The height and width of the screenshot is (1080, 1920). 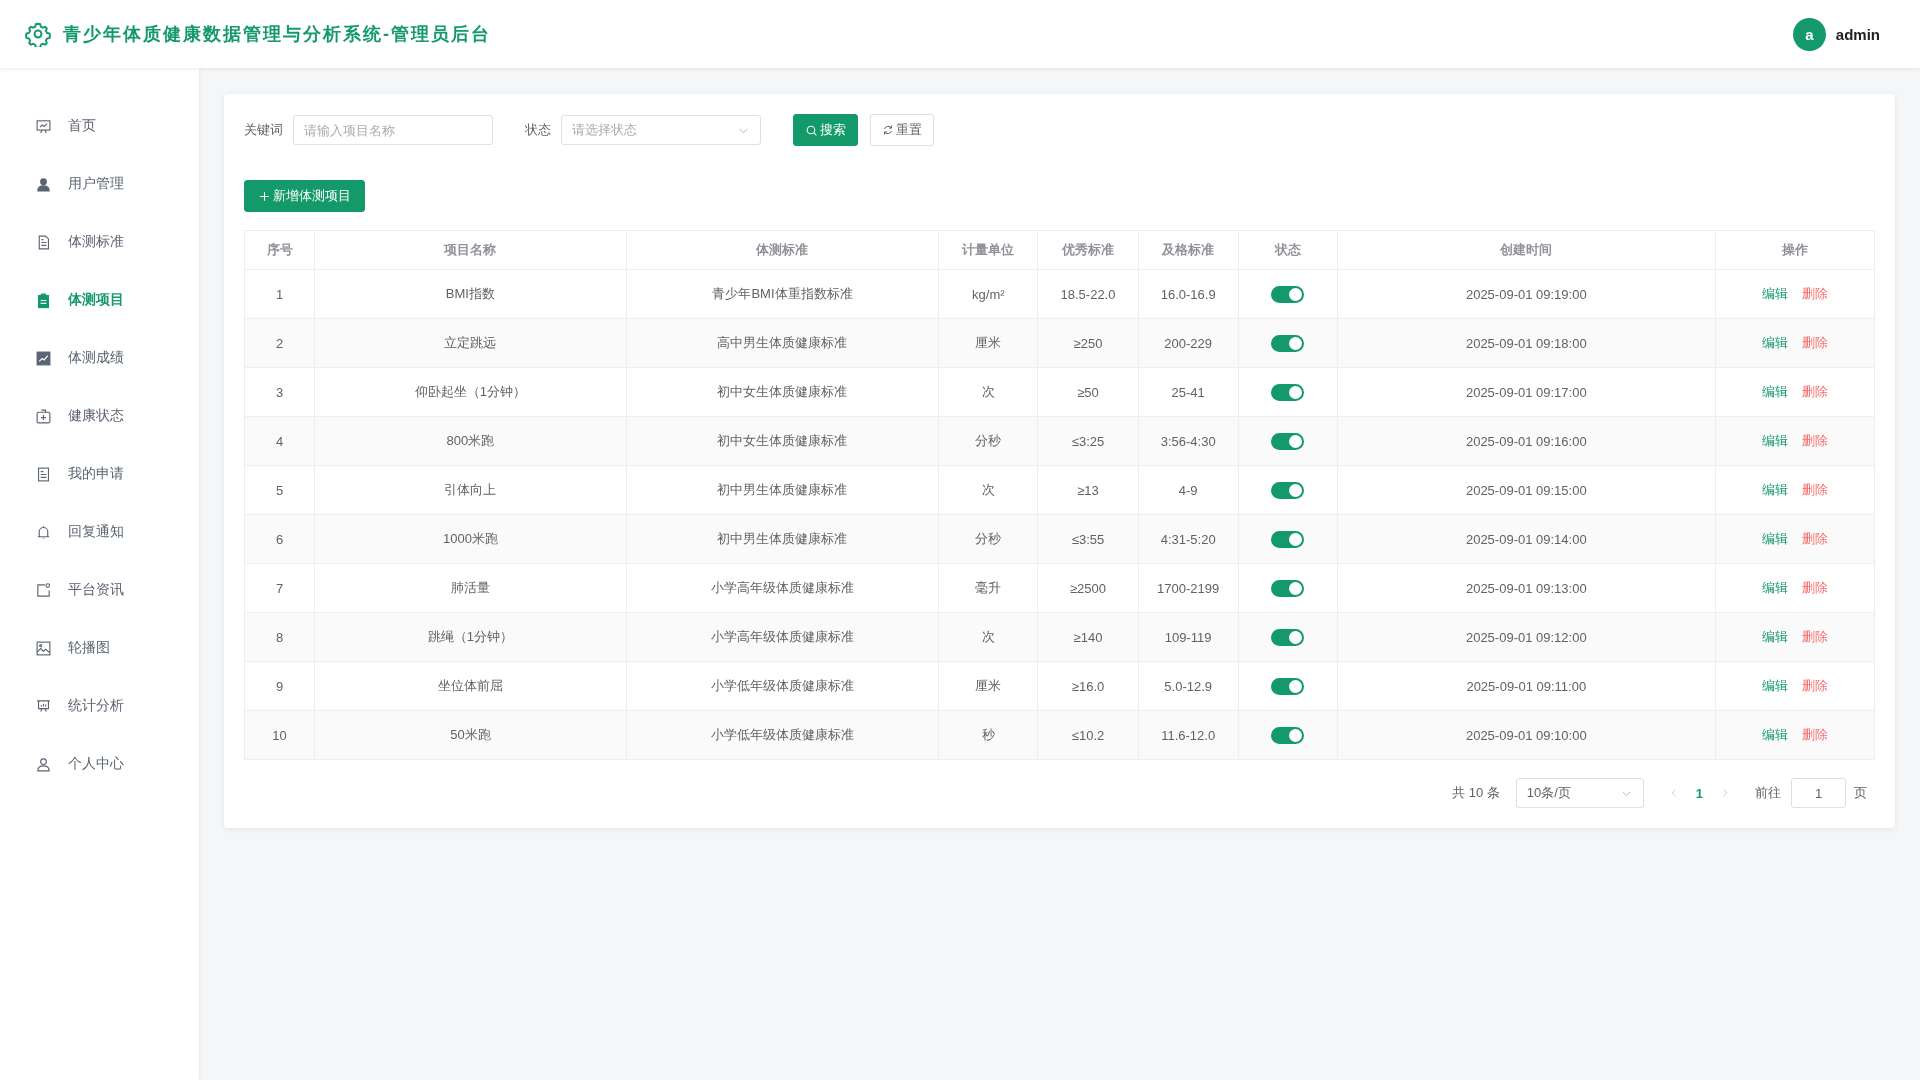 What do you see at coordinates (264, 196) in the screenshot?
I see `plus-icon` at bounding box center [264, 196].